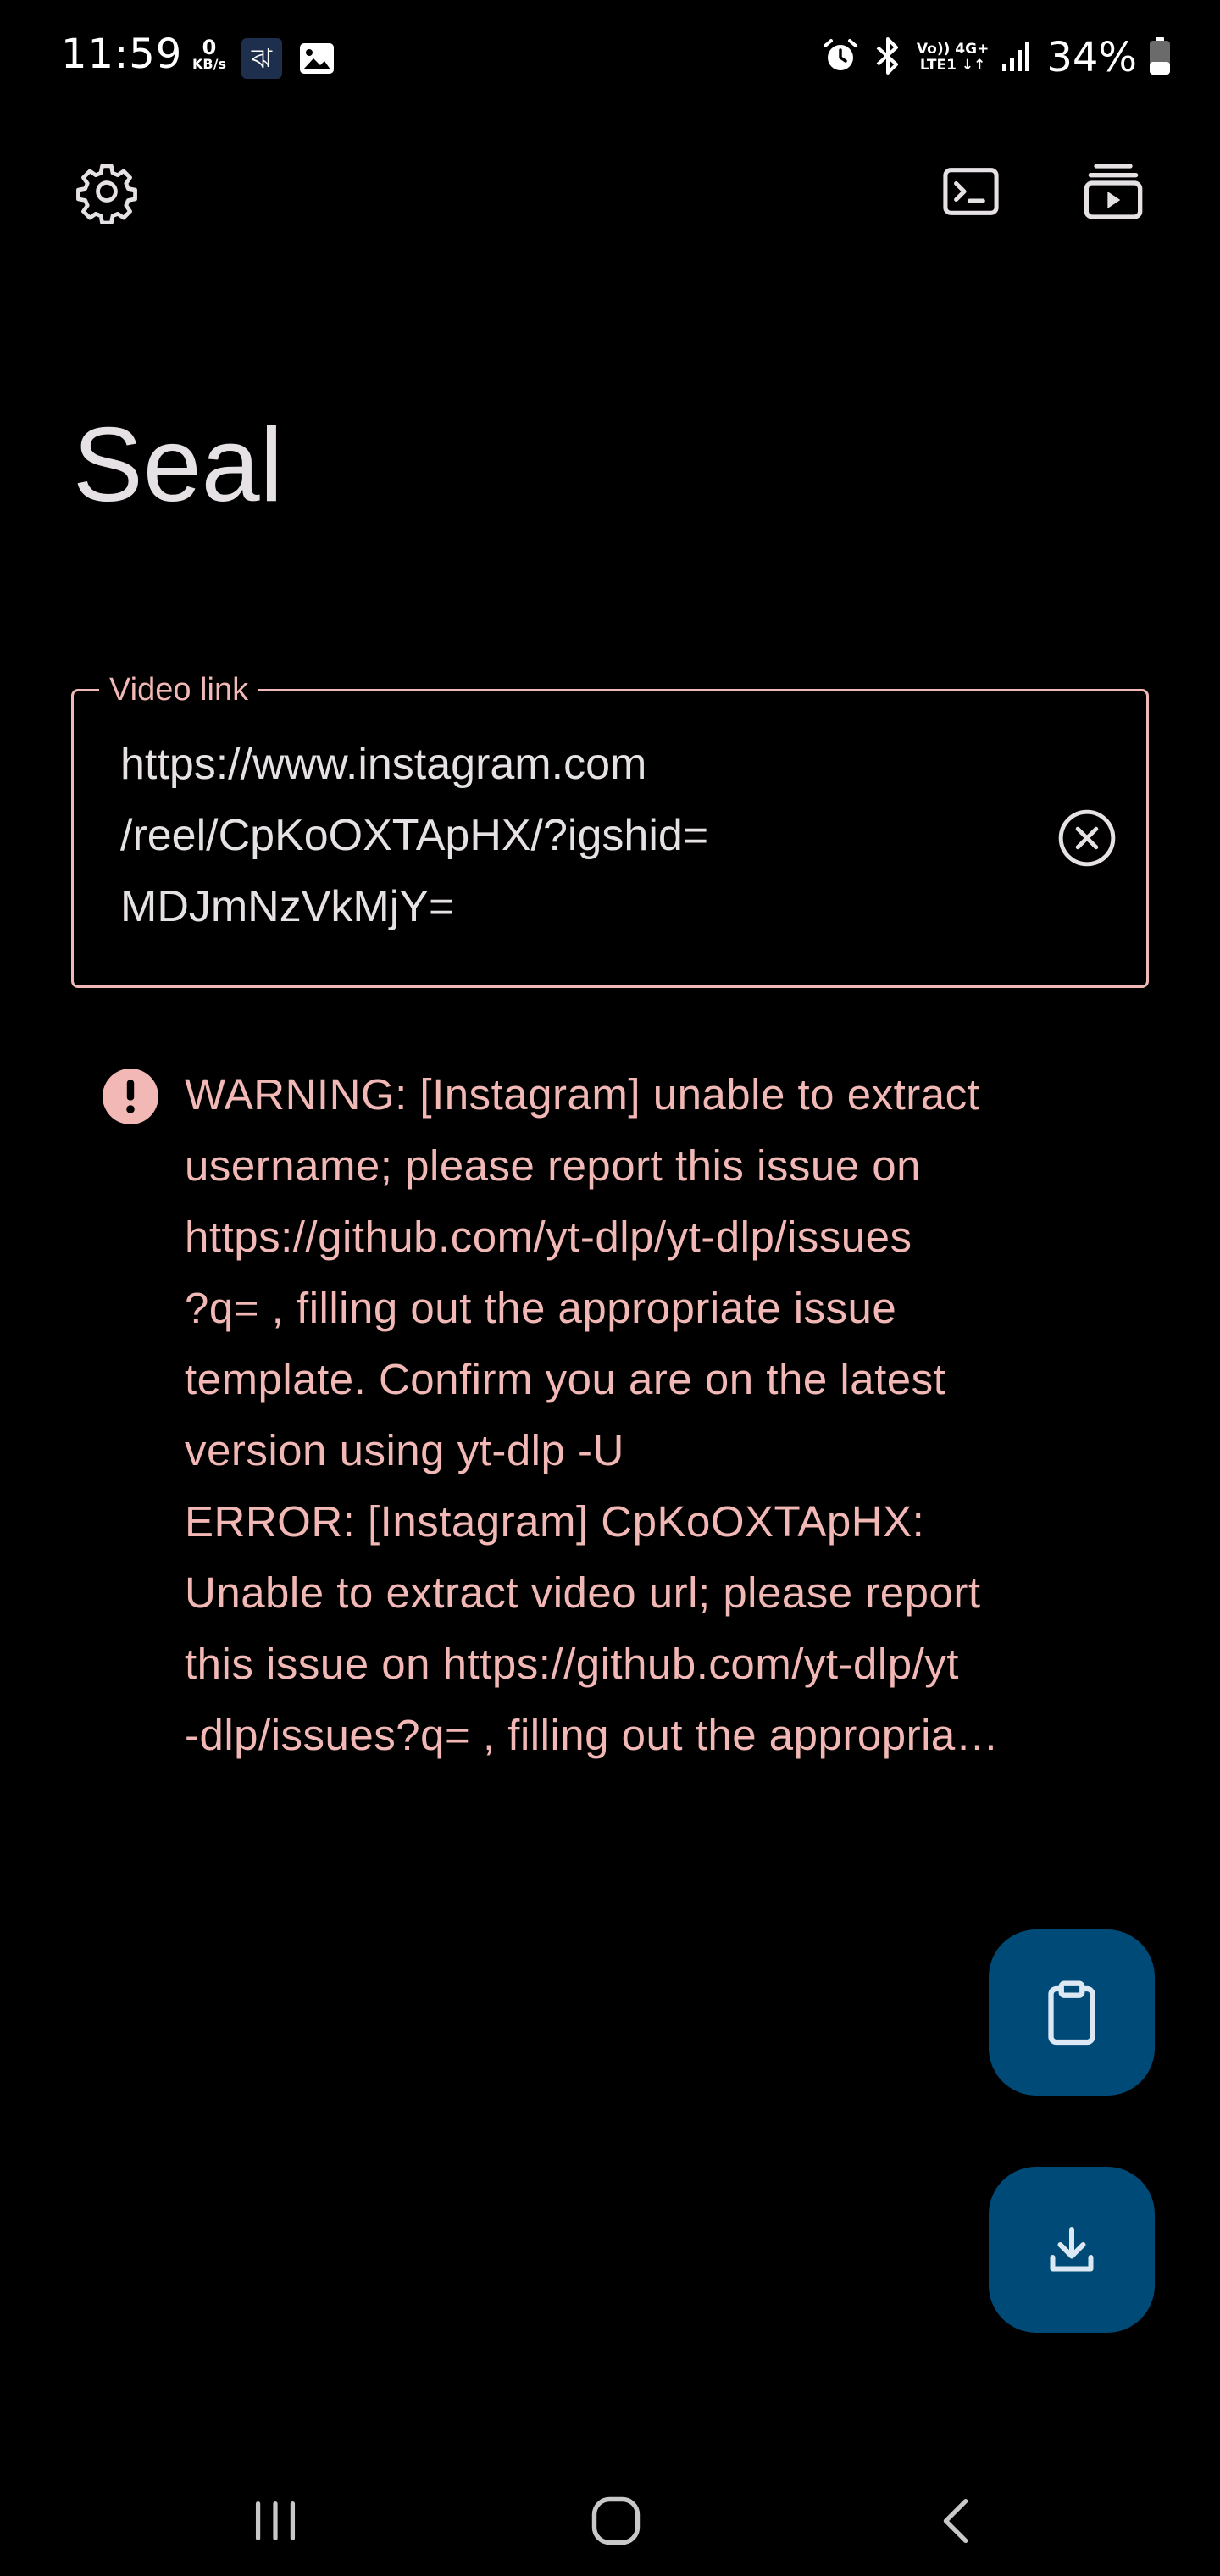 The image size is (1220, 2576). Describe the element at coordinates (582, 1094) in the screenshot. I see `error-line: WARNING: [Instagram] unable to extract` at that location.